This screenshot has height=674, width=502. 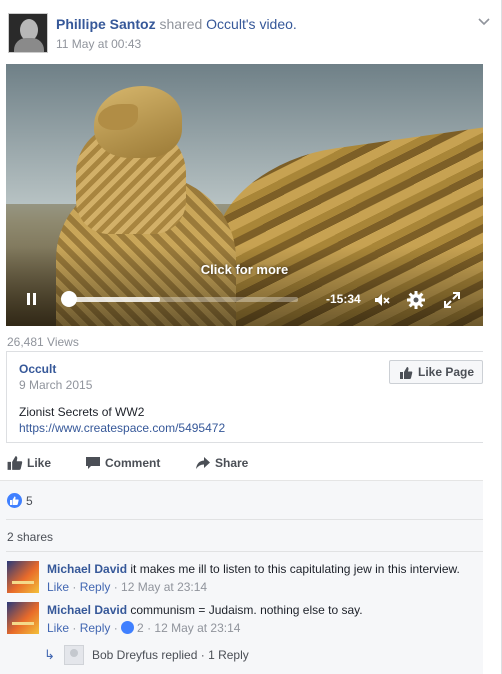 I want to click on comment-like-count: 2, so click(x=140, y=628).